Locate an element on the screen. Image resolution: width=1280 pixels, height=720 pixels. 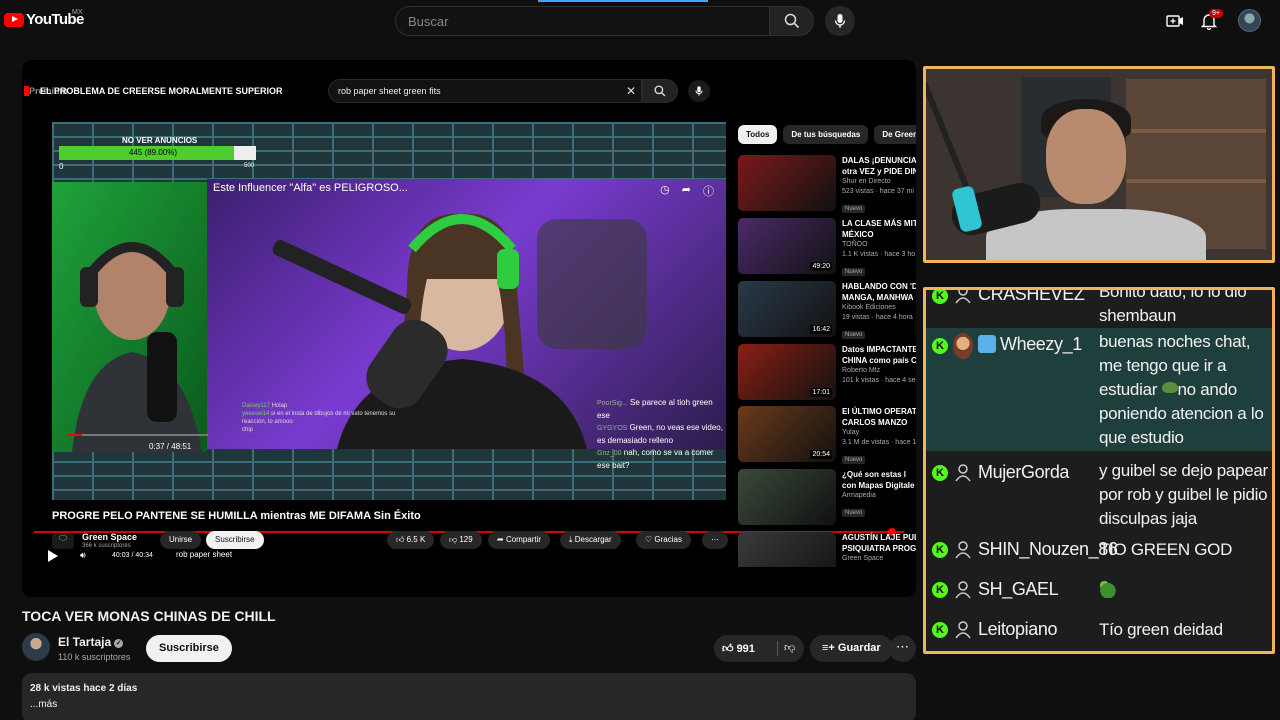
inner-share-icon: ➦ is located at coordinates (501, 539).